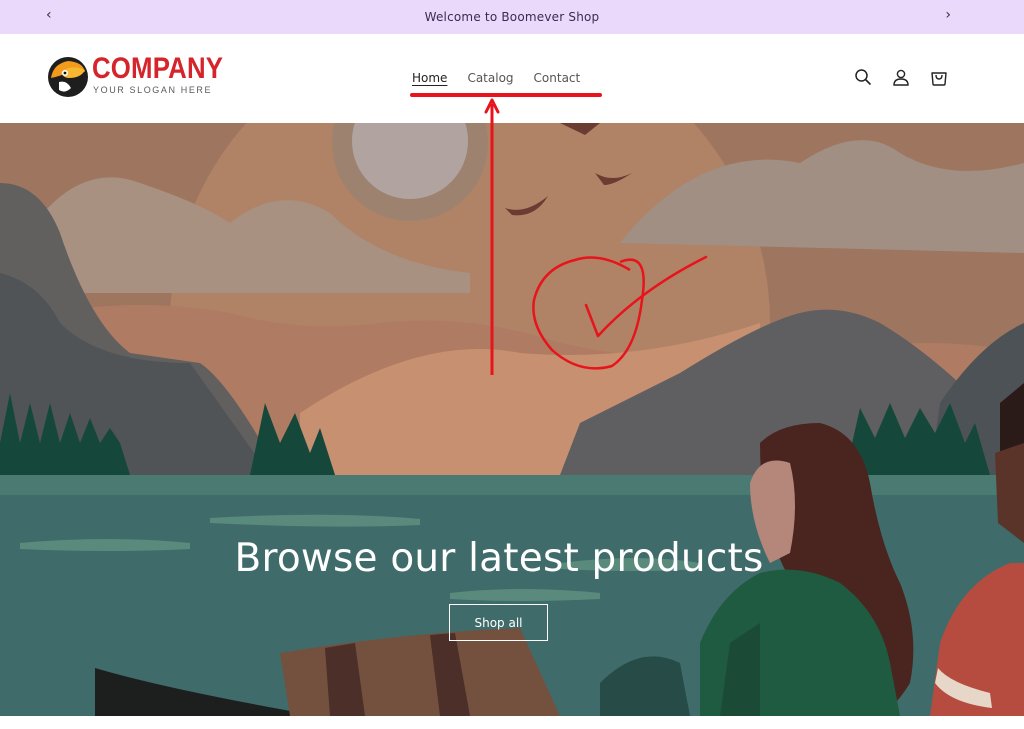  I want to click on header-icons, so click(901, 77).